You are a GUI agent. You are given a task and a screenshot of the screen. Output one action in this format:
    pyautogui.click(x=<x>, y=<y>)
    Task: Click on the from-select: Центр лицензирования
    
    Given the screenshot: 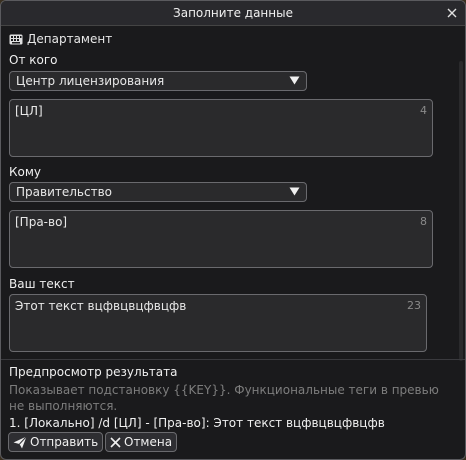 What is the action you would take?
    pyautogui.click(x=158, y=81)
    